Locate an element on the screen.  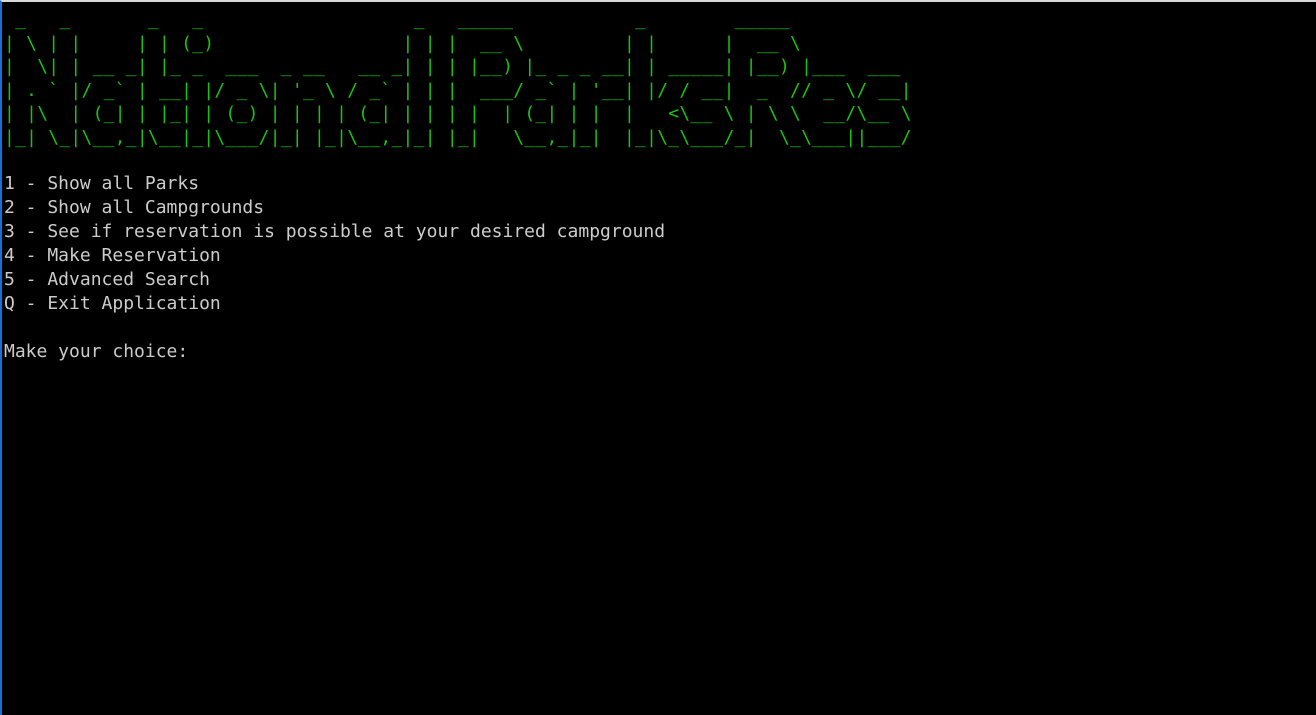
menu-option-4: 4 - Make Reservation is located at coordinates (334, 256).